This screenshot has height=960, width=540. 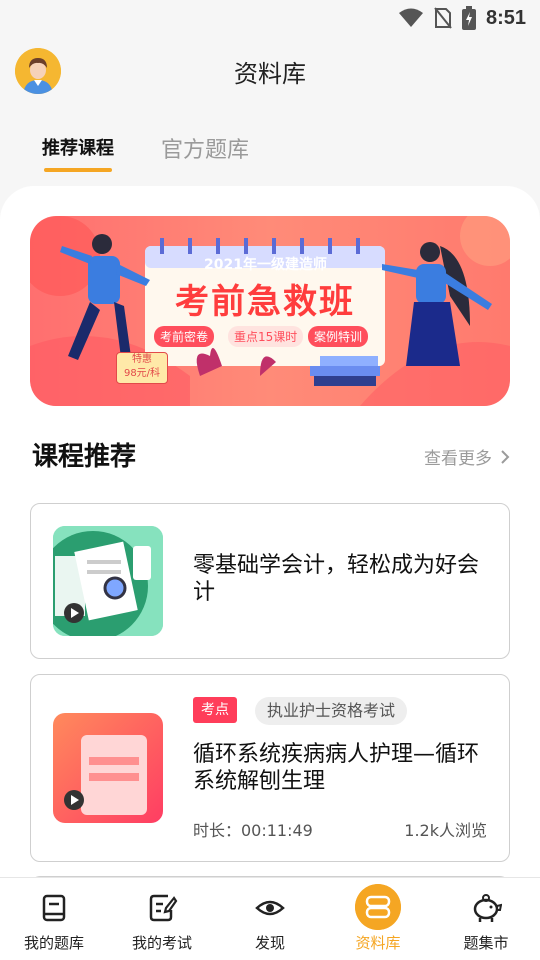 What do you see at coordinates (270, 153) in the screenshot?
I see `tab-bar: 推荐课程 官方题库` at bounding box center [270, 153].